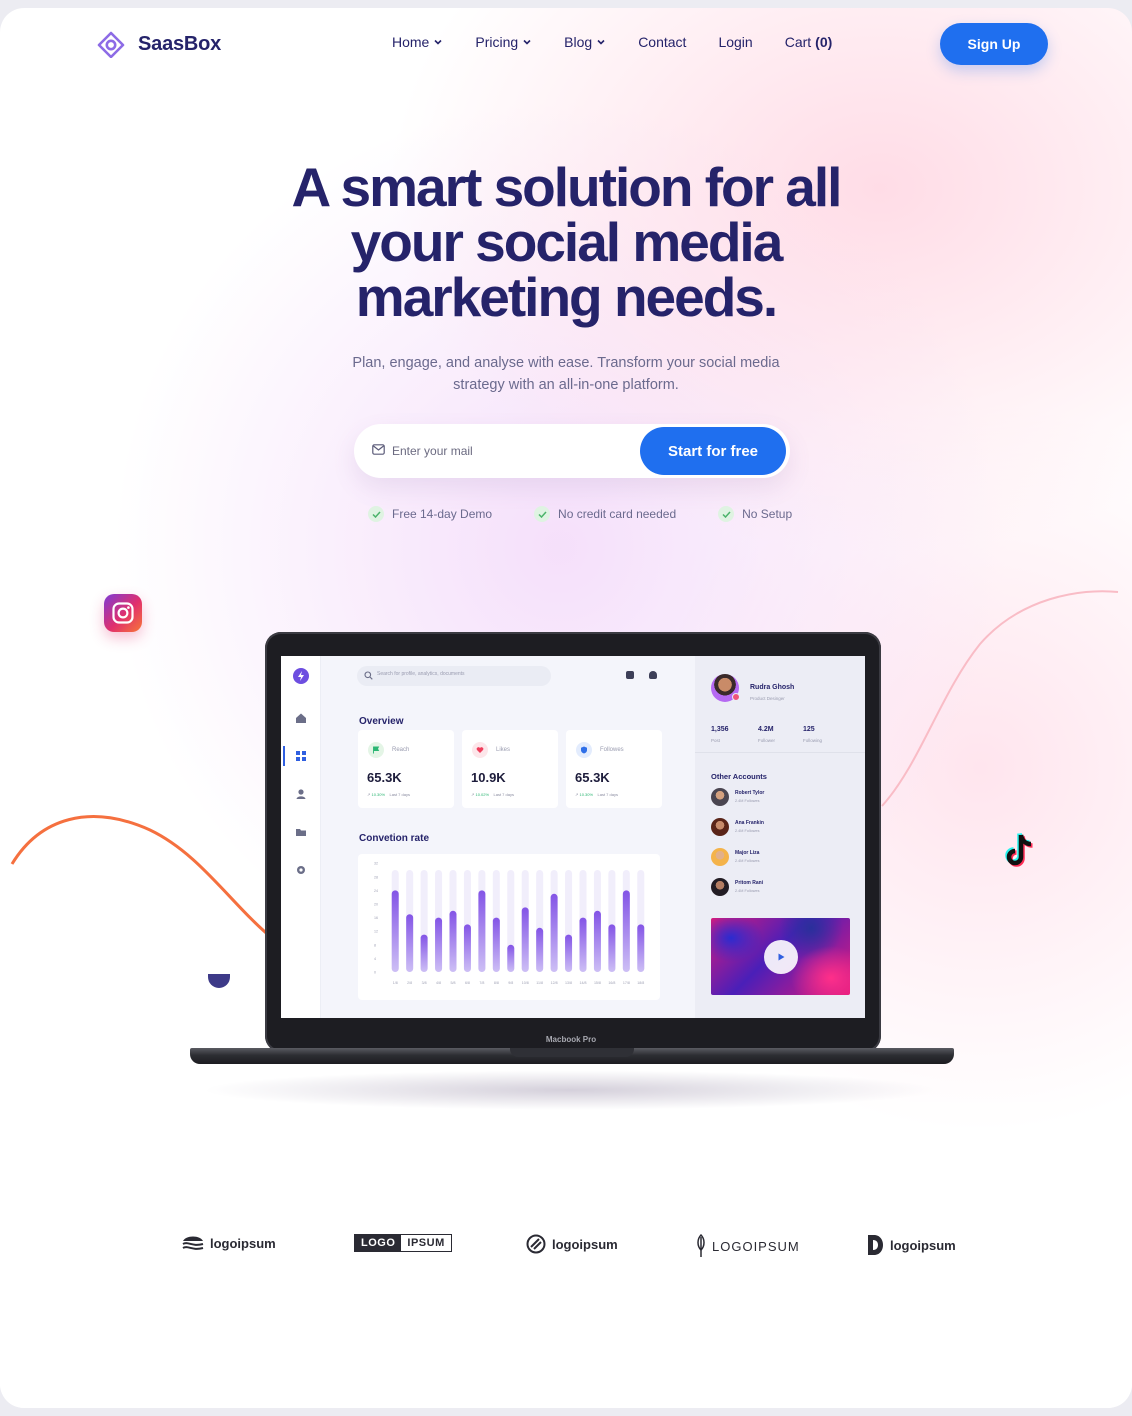  What do you see at coordinates (716, 740) in the screenshot?
I see `stat-label: Post` at bounding box center [716, 740].